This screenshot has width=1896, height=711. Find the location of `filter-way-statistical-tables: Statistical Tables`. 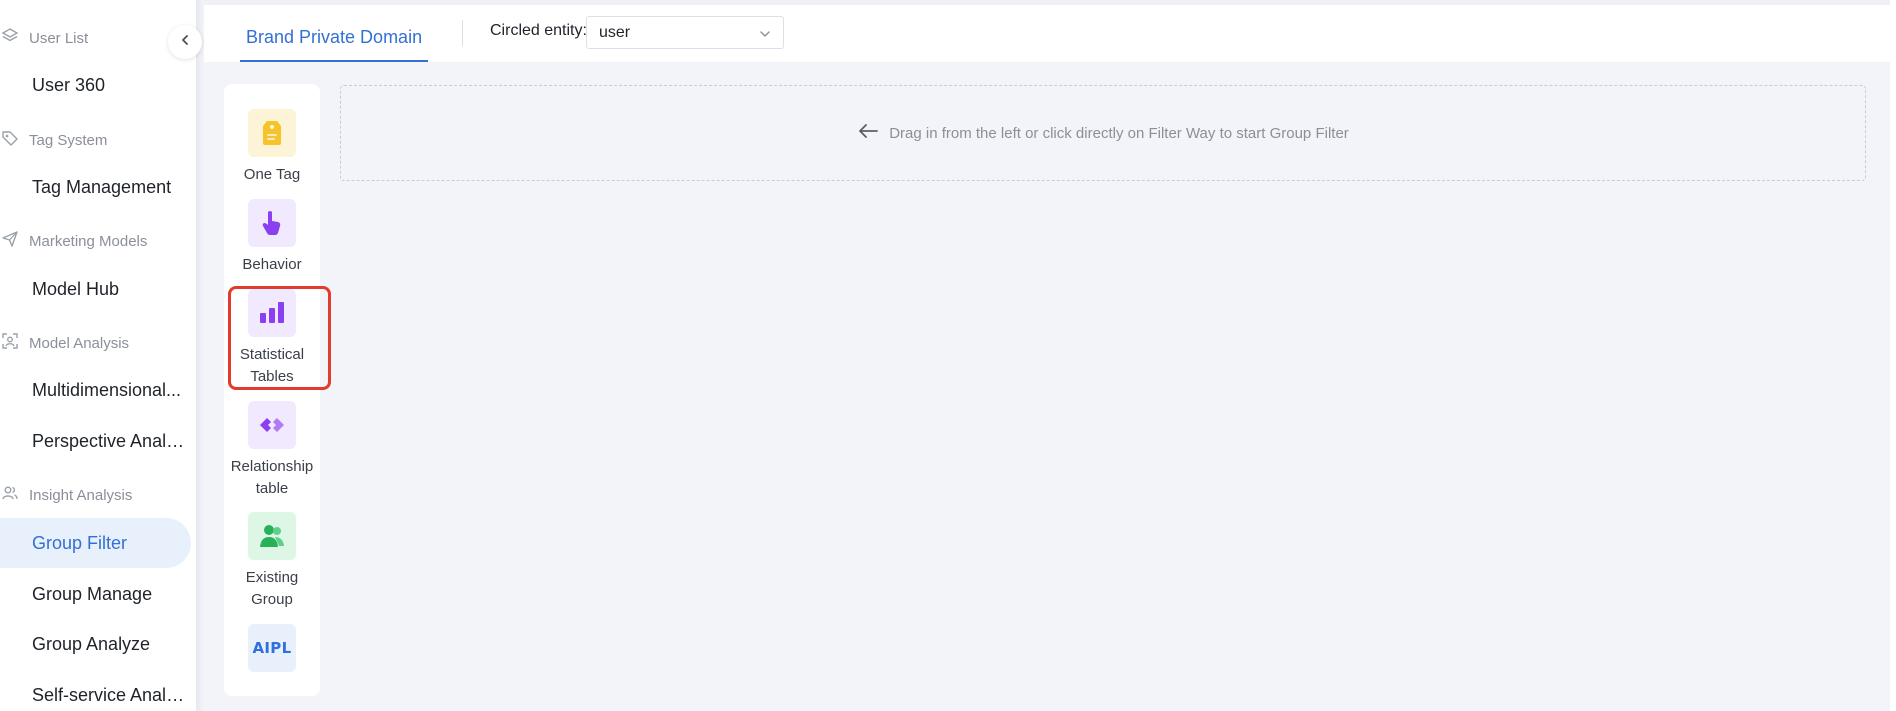

filter-way-statistical-tables: Statistical Tables is located at coordinates (272, 338).